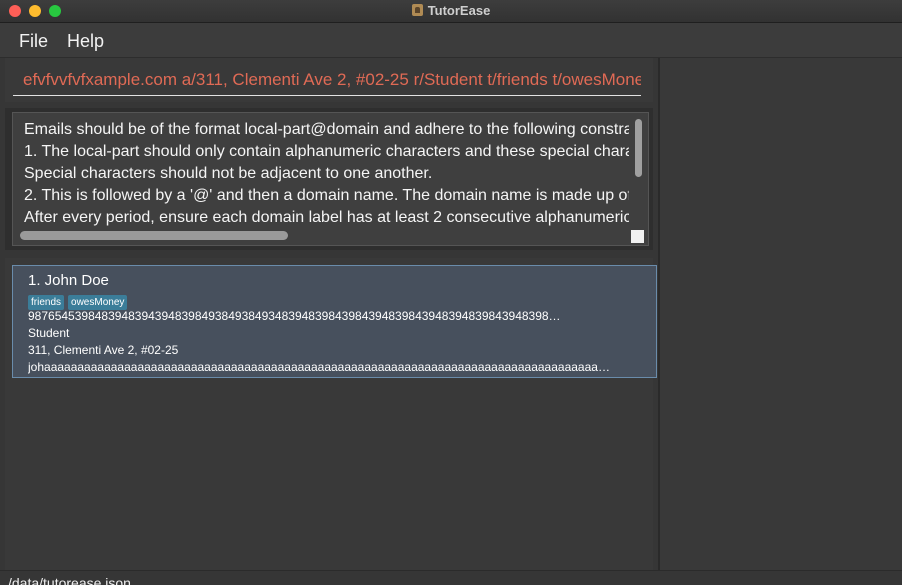 The image size is (902, 585). I want to click on title-bar: TutorEase, so click(451, 11).